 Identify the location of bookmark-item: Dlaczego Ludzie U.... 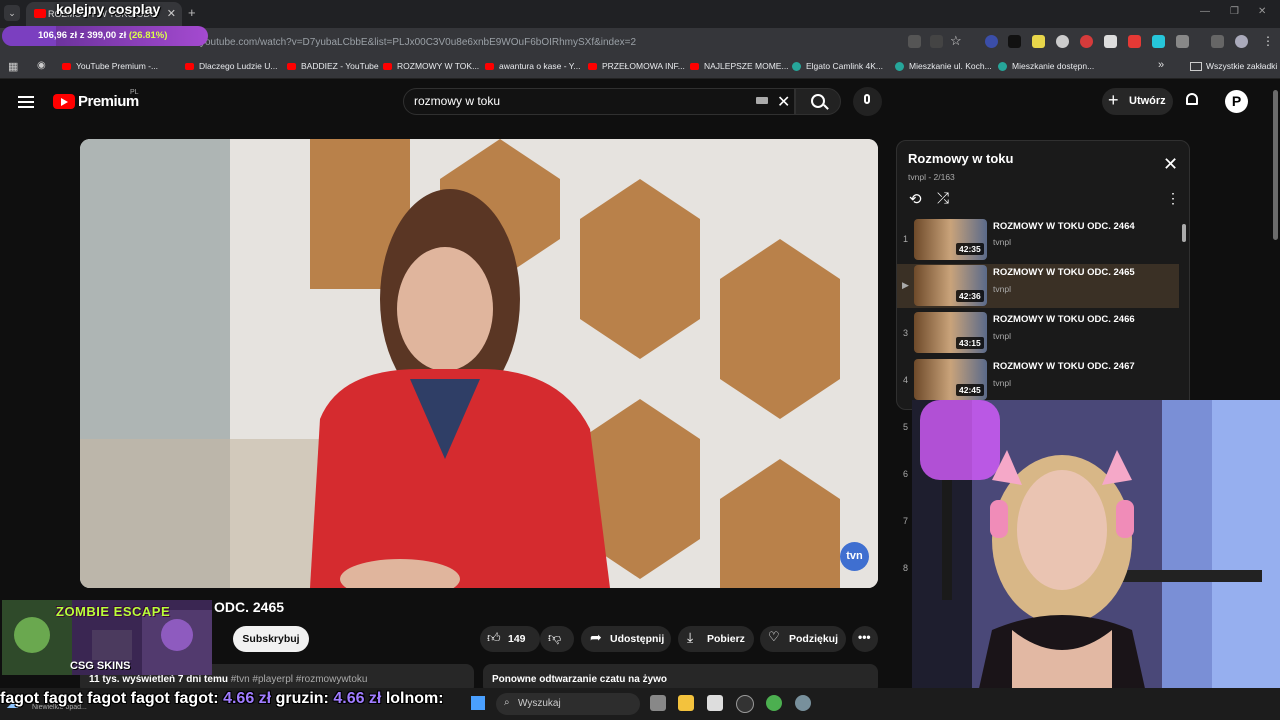
(231, 66).